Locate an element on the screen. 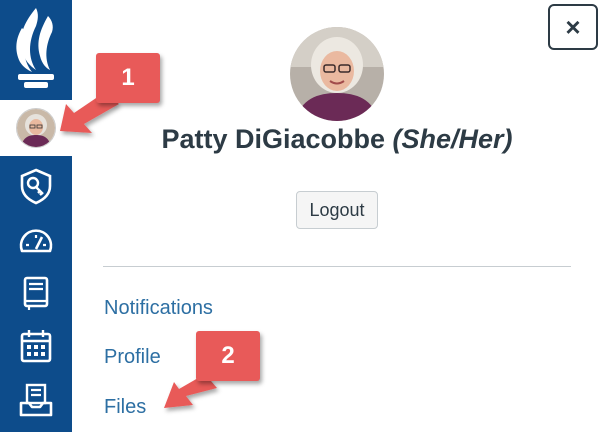  user-avatar-large is located at coordinates (337, 74).